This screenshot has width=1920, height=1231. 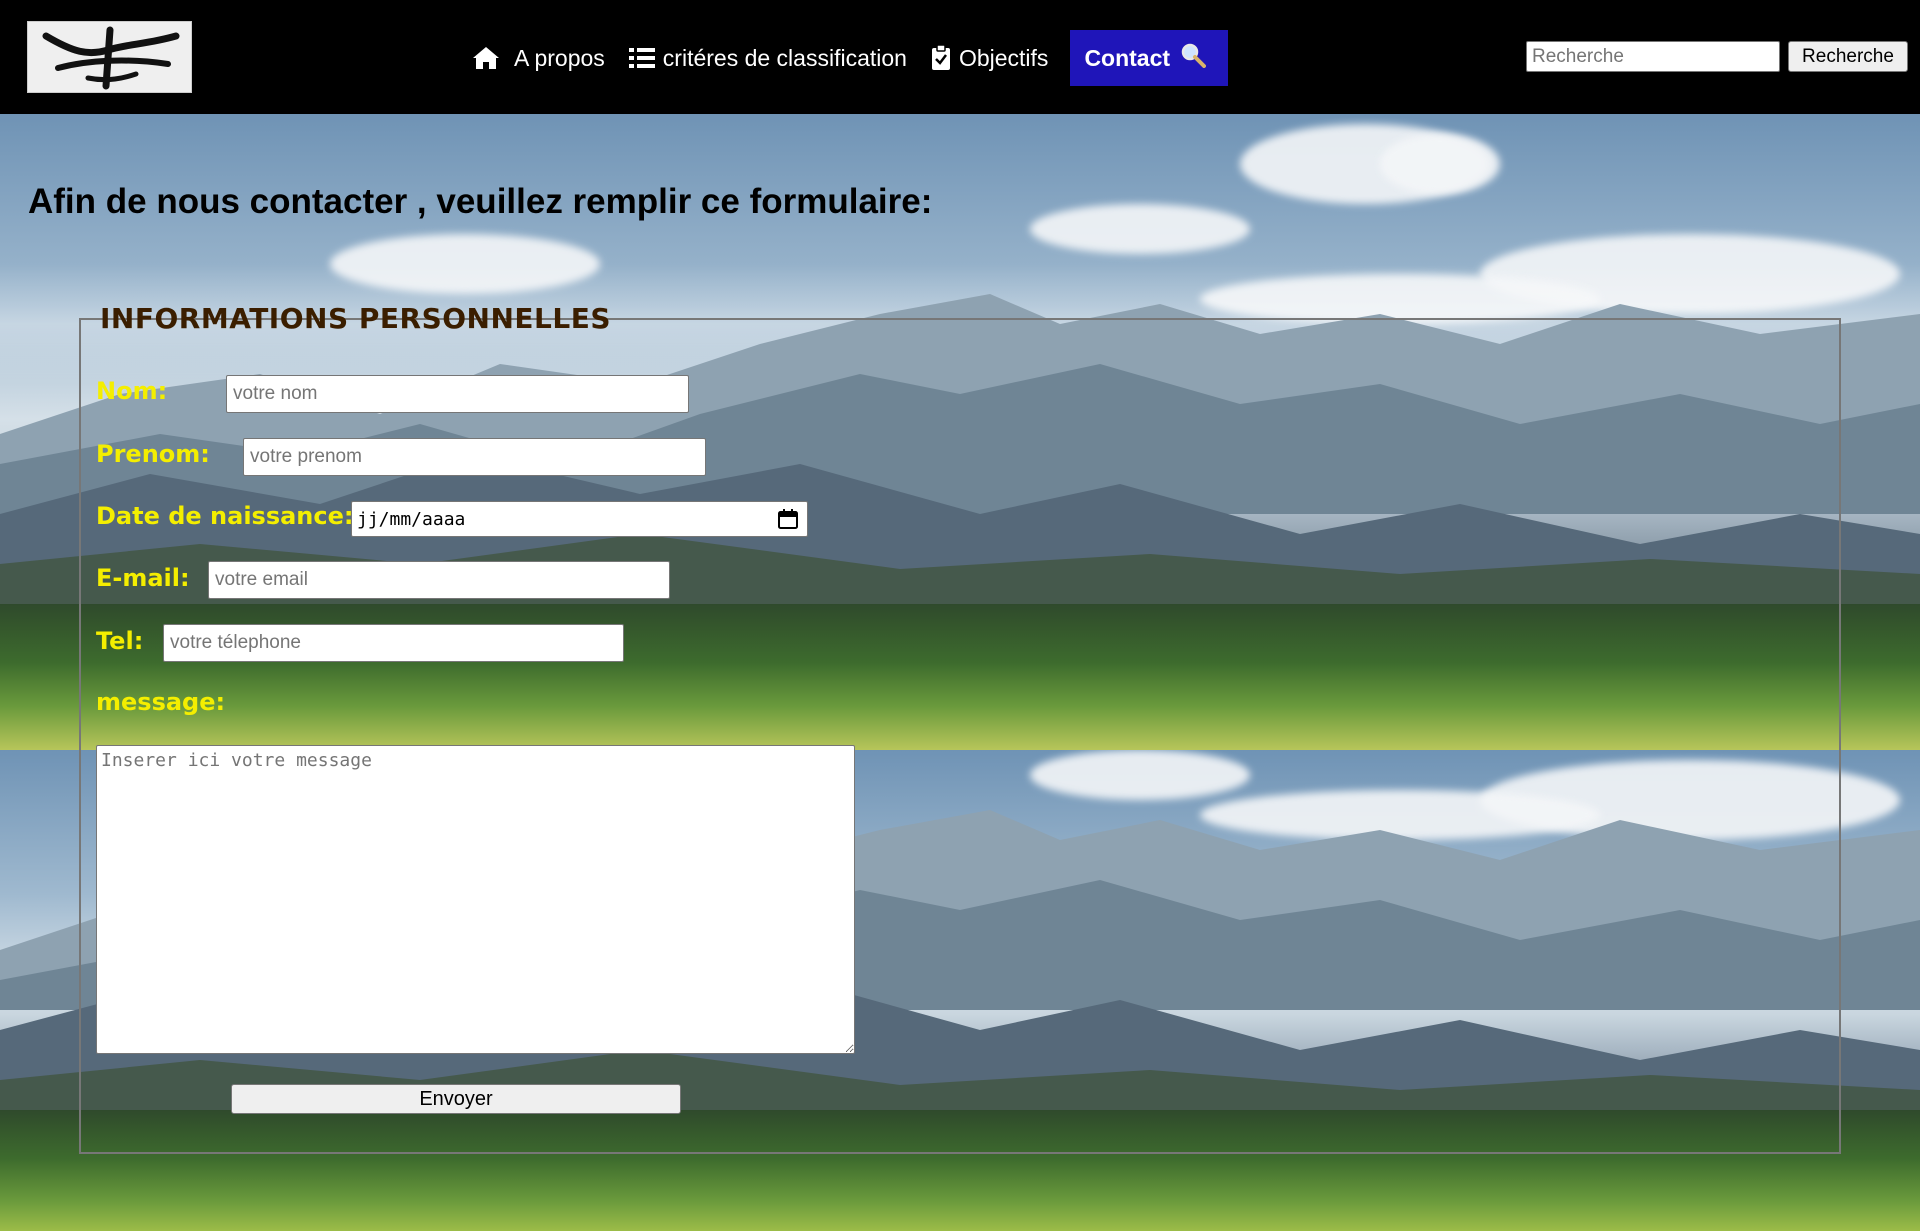 What do you see at coordinates (1653, 56) in the screenshot?
I see `search-input` at bounding box center [1653, 56].